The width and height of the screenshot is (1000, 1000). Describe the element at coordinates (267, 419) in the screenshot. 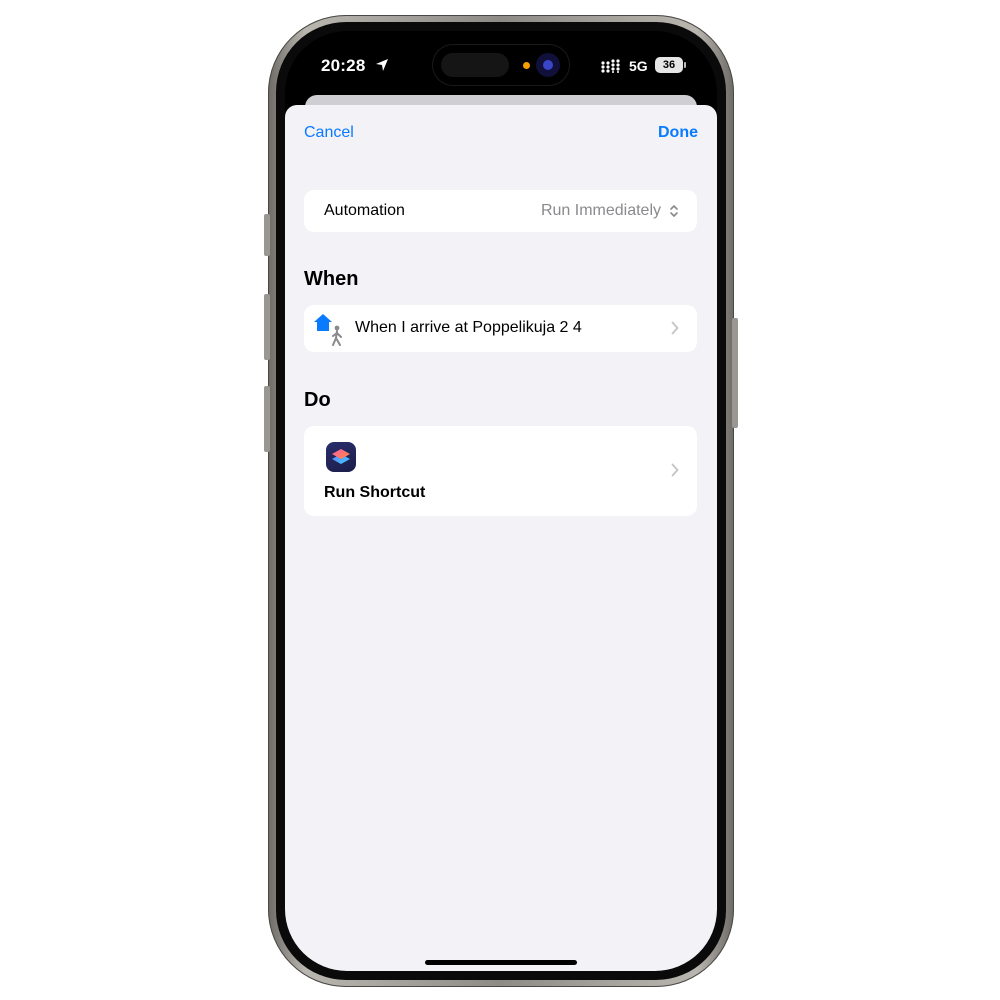

I see `volume-down-button` at that location.